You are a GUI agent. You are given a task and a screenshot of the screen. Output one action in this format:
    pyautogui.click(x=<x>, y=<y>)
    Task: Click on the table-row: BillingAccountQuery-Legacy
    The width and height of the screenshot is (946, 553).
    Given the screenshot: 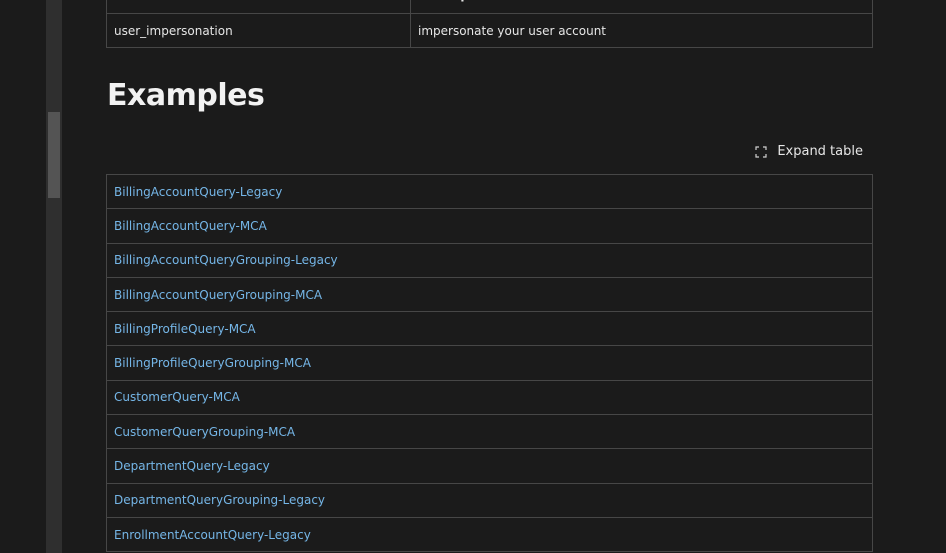 What is the action you would take?
    pyautogui.click(x=489, y=191)
    